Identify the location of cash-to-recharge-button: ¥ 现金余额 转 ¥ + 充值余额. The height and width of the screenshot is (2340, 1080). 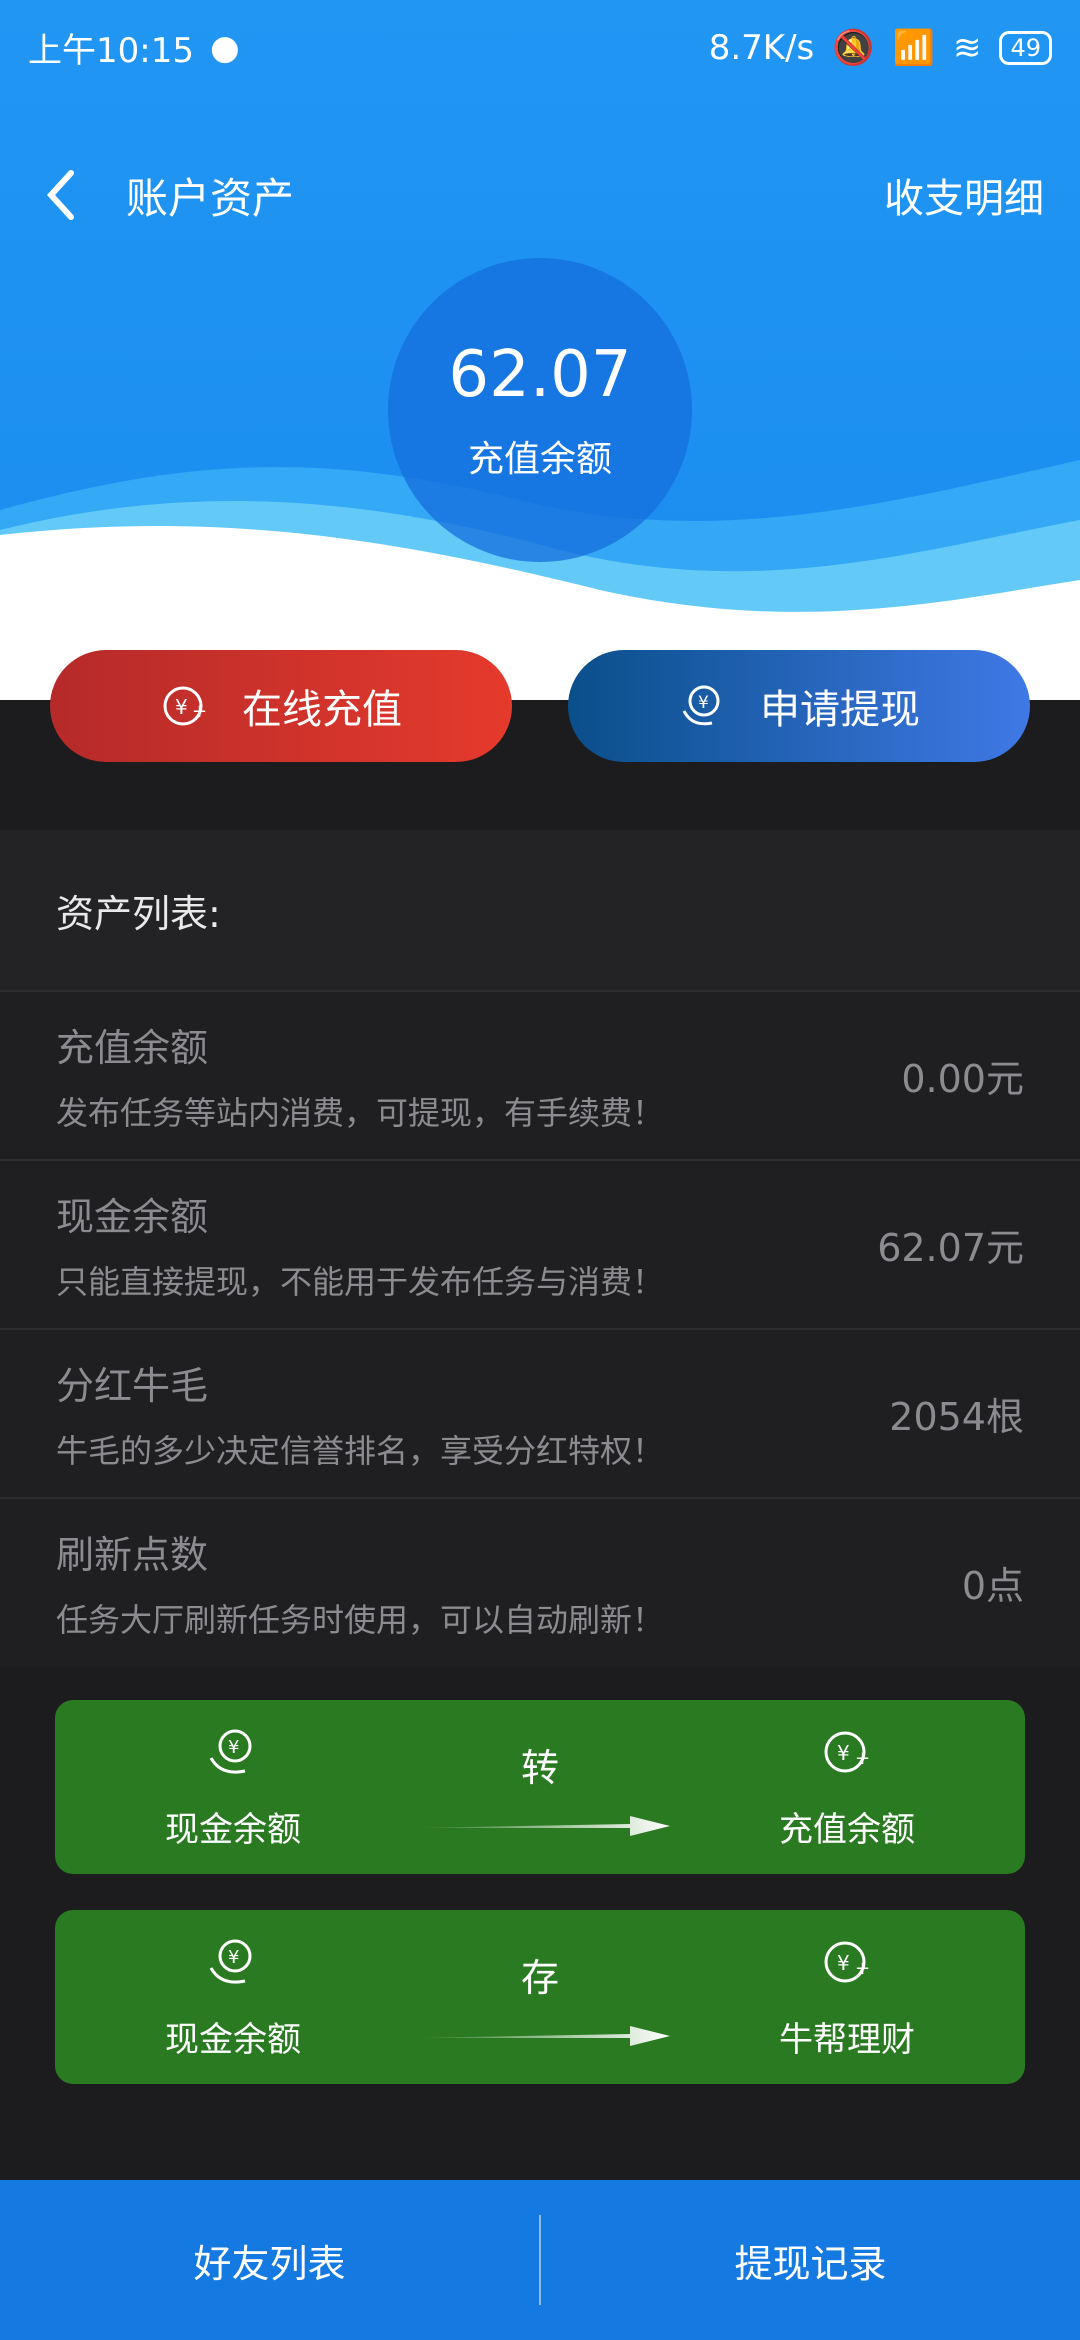
(540, 1787).